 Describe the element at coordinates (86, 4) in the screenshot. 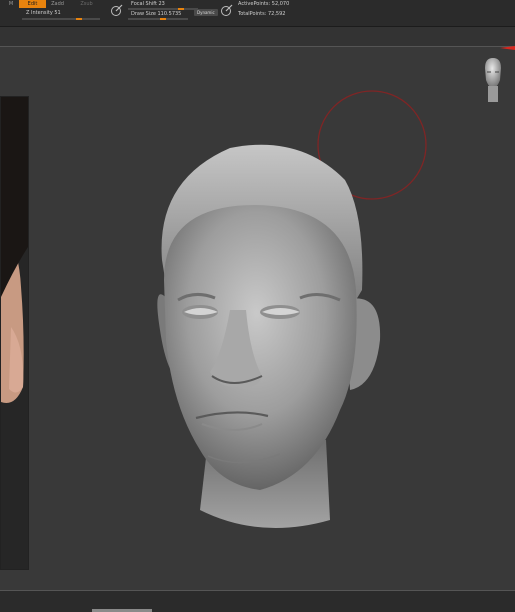

I see `mode-button-zsub: Zsub` at that location.